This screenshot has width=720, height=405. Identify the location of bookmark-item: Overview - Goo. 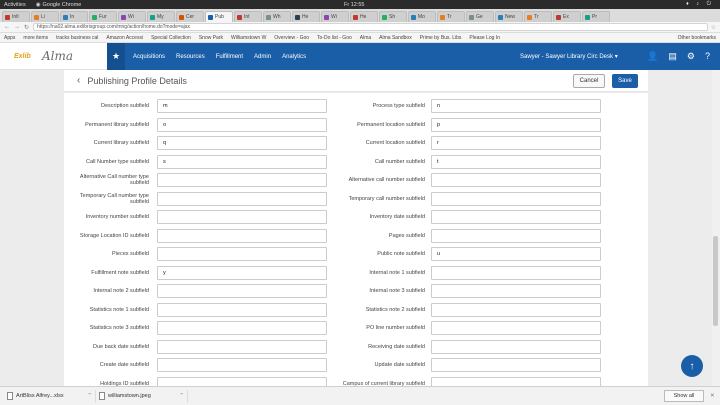
(291, 38).